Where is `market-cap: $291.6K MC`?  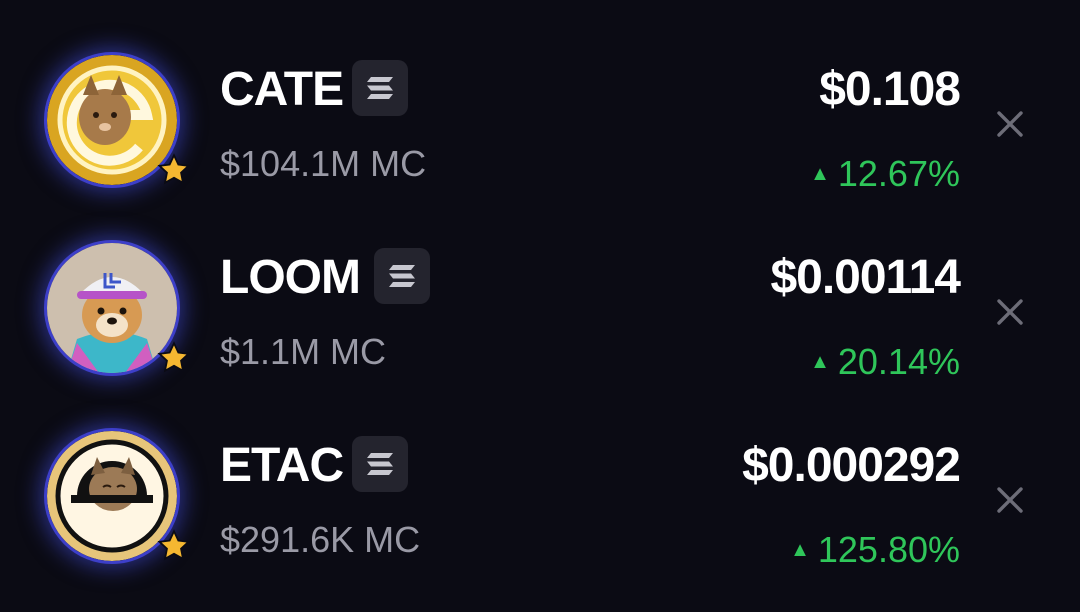
market-cap: $291.6K MC is located at coordinates (320, 539).